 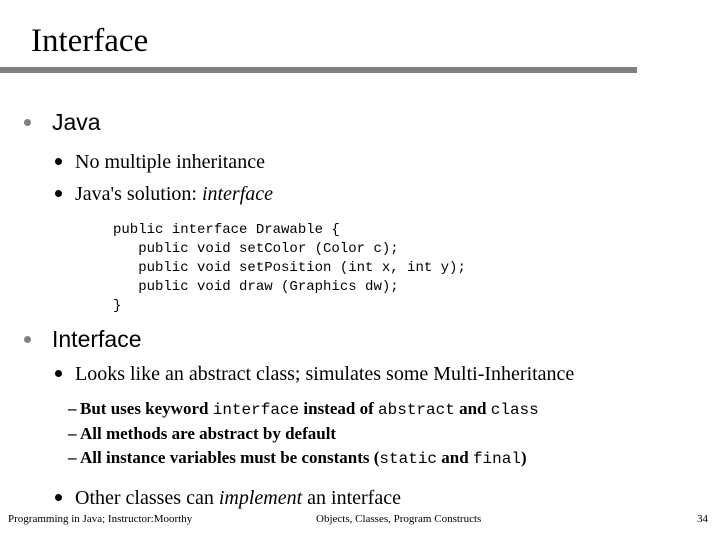 I want to click on sub-list-item-label: ), so click(x=523, y=457).